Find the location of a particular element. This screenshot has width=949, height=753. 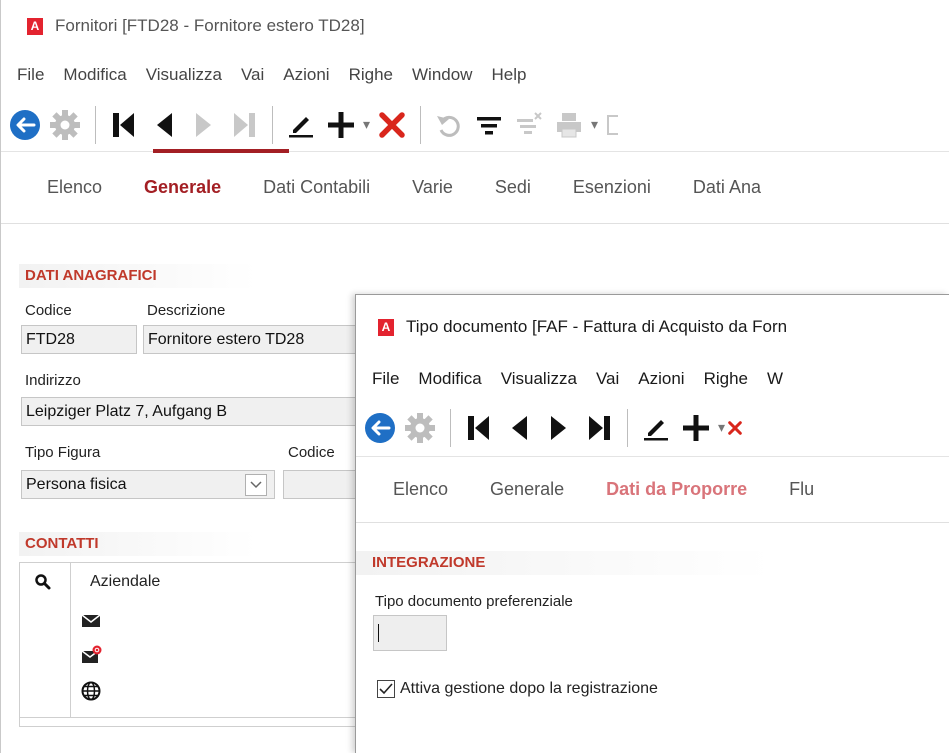

section-contatti: CONTATTI is located at coordinates (189, 544).